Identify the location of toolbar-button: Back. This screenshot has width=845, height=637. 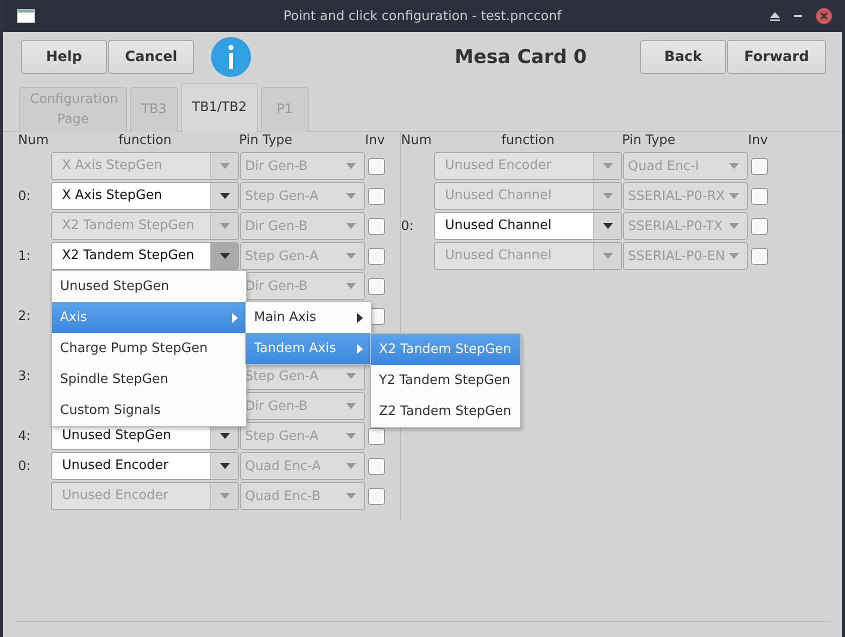
(683, 57).